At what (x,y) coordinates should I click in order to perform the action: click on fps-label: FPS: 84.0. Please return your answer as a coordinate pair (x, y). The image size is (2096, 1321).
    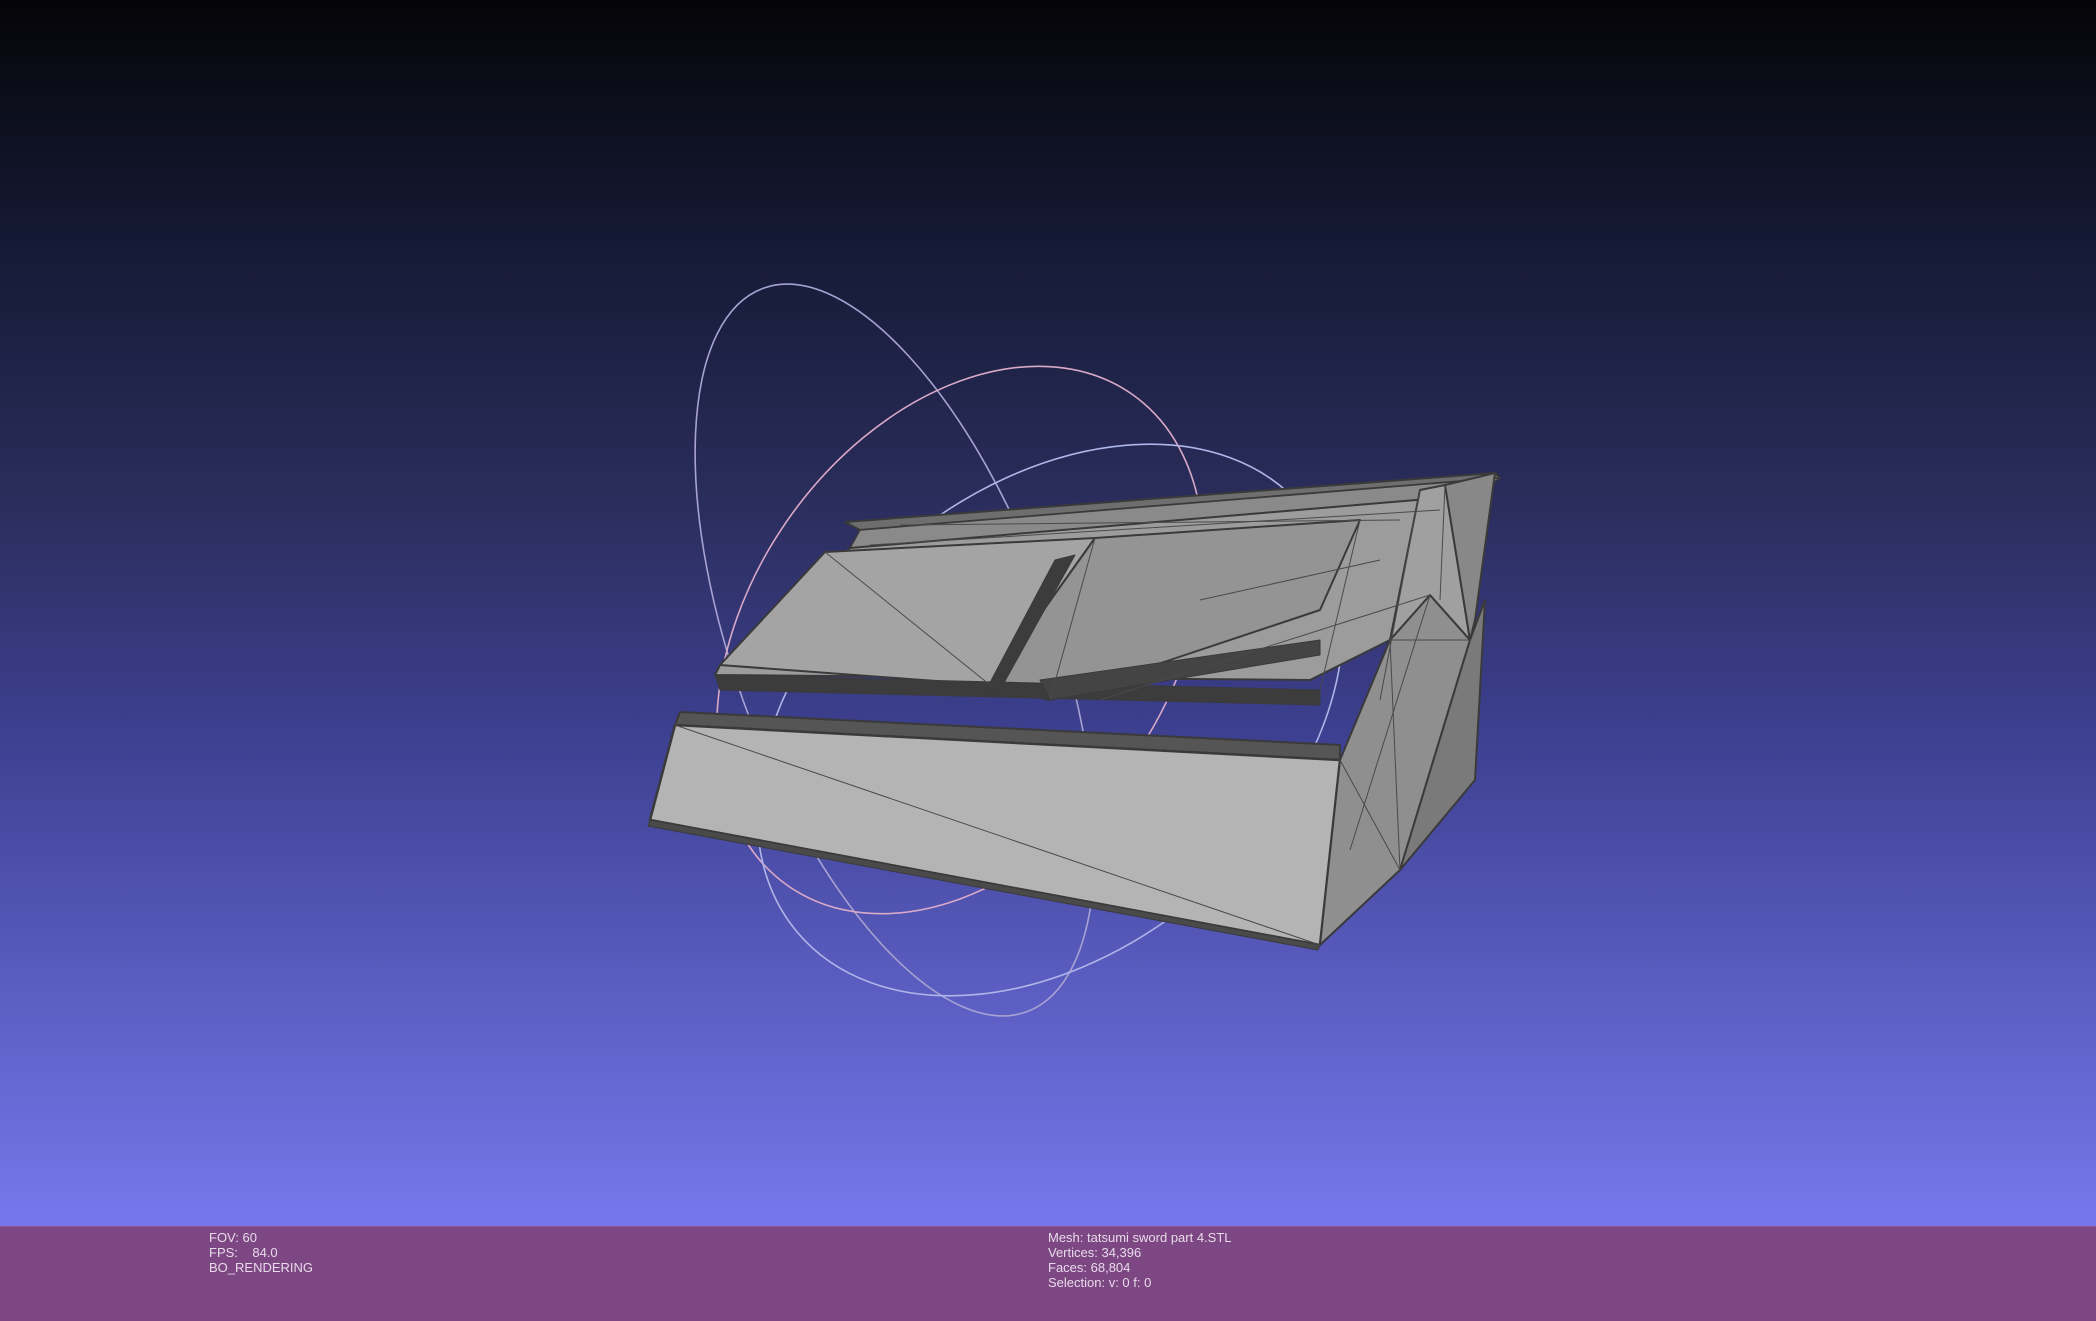
    Looking at the image, I should click on (243, 1252).